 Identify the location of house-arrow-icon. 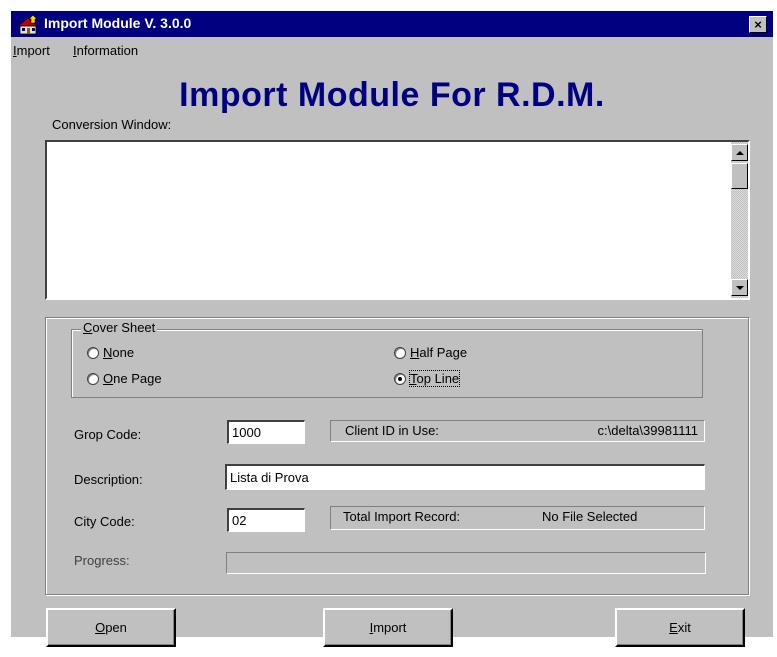
(28, 24).